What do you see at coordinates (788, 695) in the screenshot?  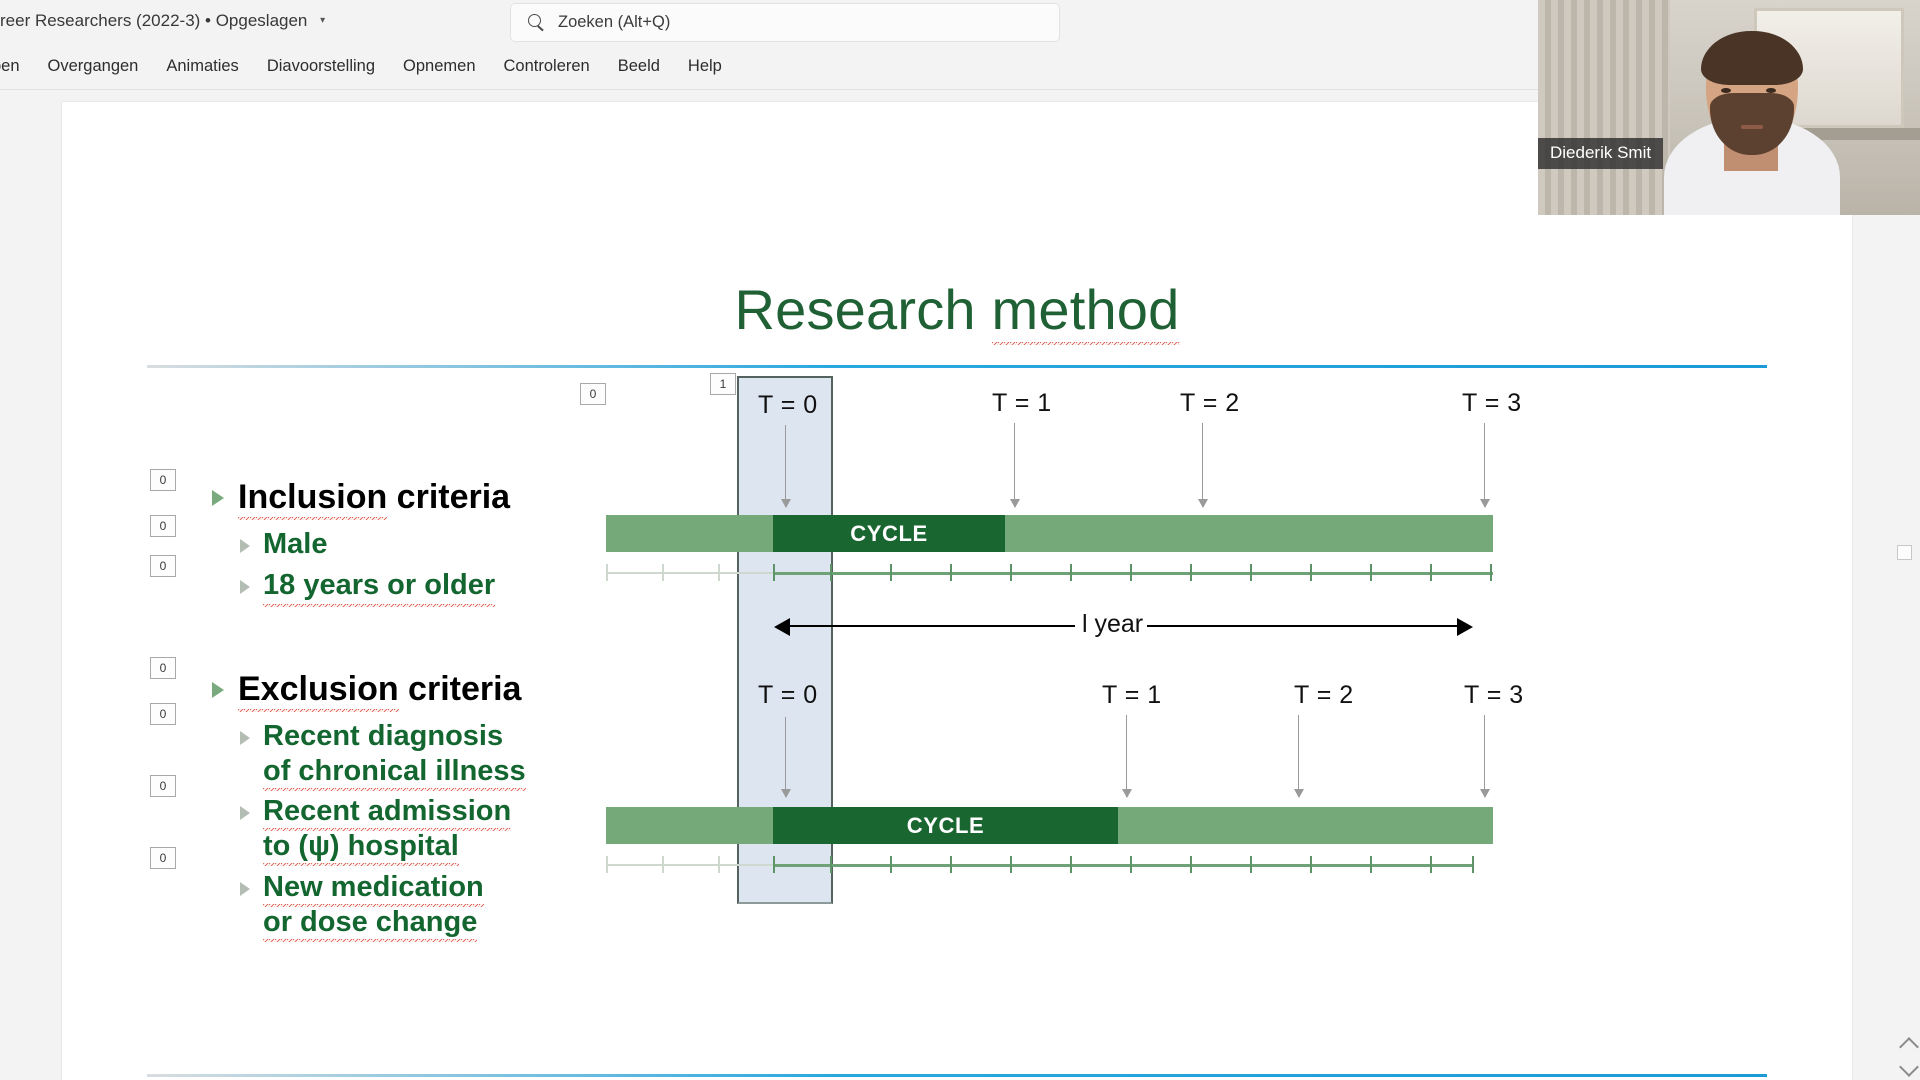 I see `lower-timepoint-label-t0: T = 0` at bounding box center [788, 695].